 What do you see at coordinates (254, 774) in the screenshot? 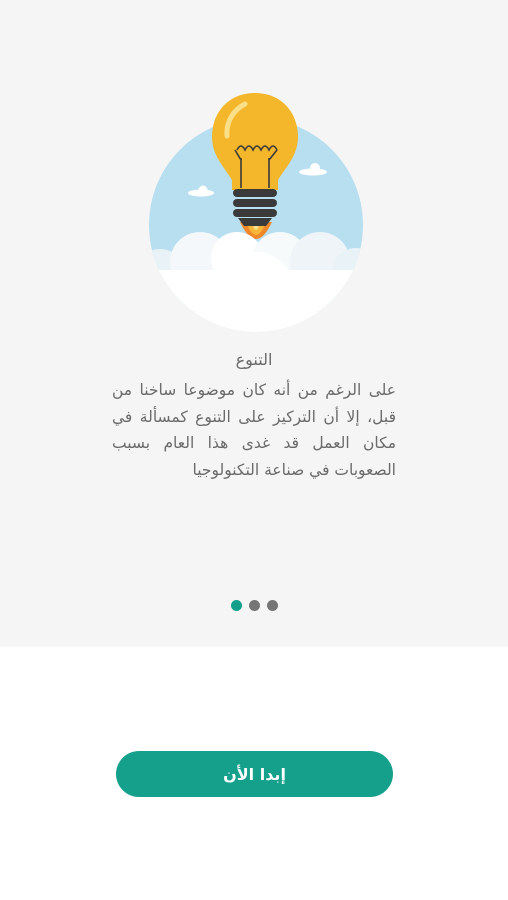
I see `start-now-button: إبدا الأن` at bounding box center [254, 774].